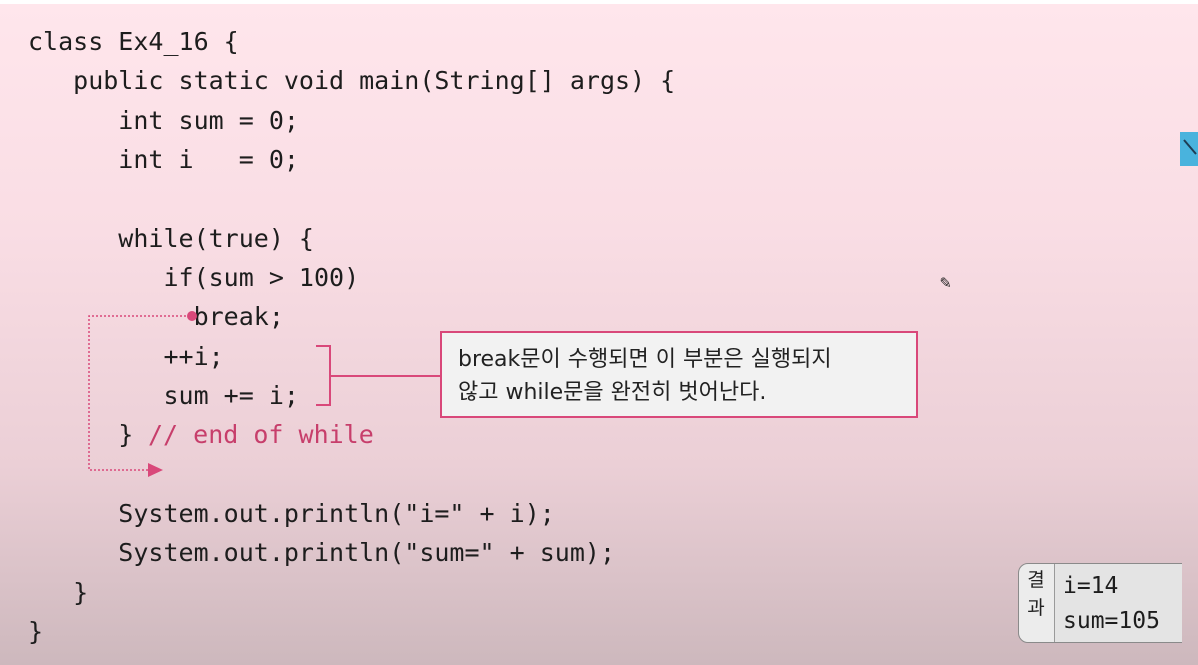 The image size is (1198, 665). Describe the element at coordinates (645, 359) in the screenshot. I see `callout-line-1: break문이 수행되면 이 부분은 실행되지` at that location.